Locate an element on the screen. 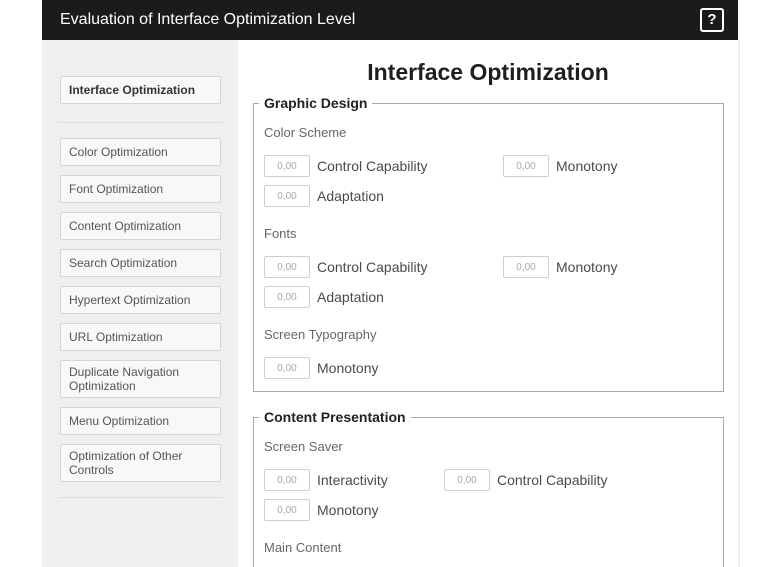 Image resolution: width=758 pixels, height=567 pixels. fieldset-legend: Content Presentation is located at coordinates (335, 417).